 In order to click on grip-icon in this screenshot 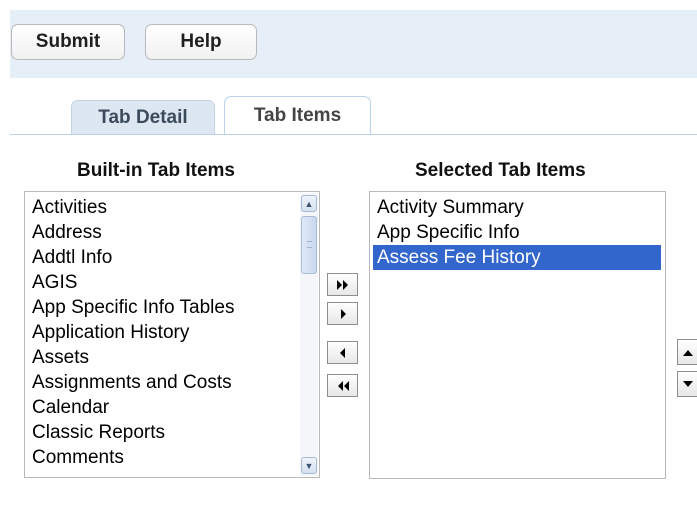, I will do `click(309, 244)`.